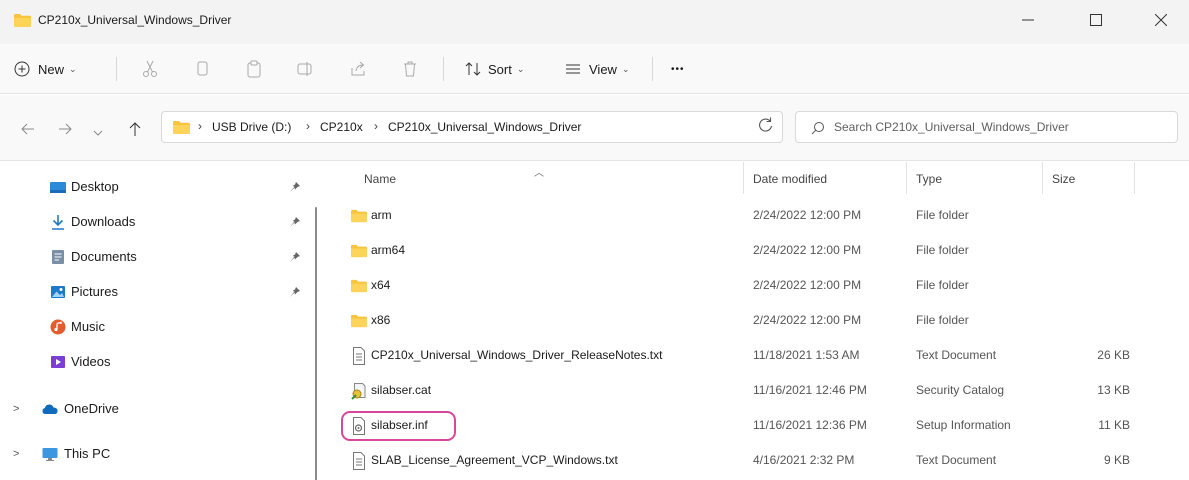 The image size is (1189, 480). I want to click on sidebar-item-pictures: Pictures, so click(155, 292).